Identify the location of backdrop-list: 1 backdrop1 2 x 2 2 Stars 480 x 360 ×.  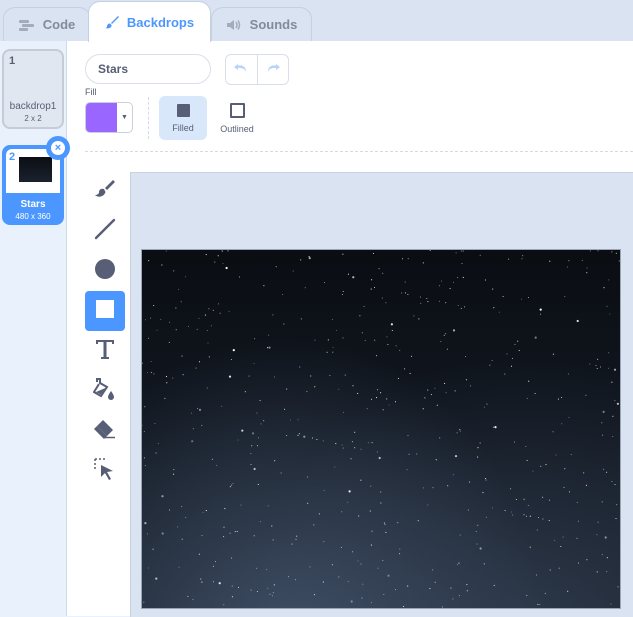
(33, 328).